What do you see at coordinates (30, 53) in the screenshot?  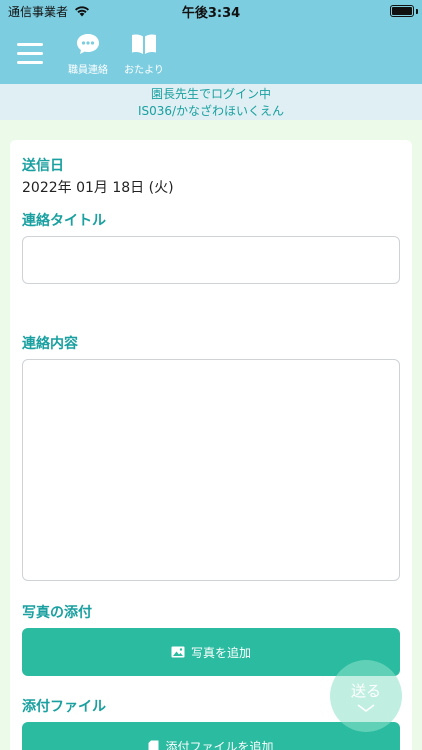 I see `menu-button` at bounding box center [30, 53].